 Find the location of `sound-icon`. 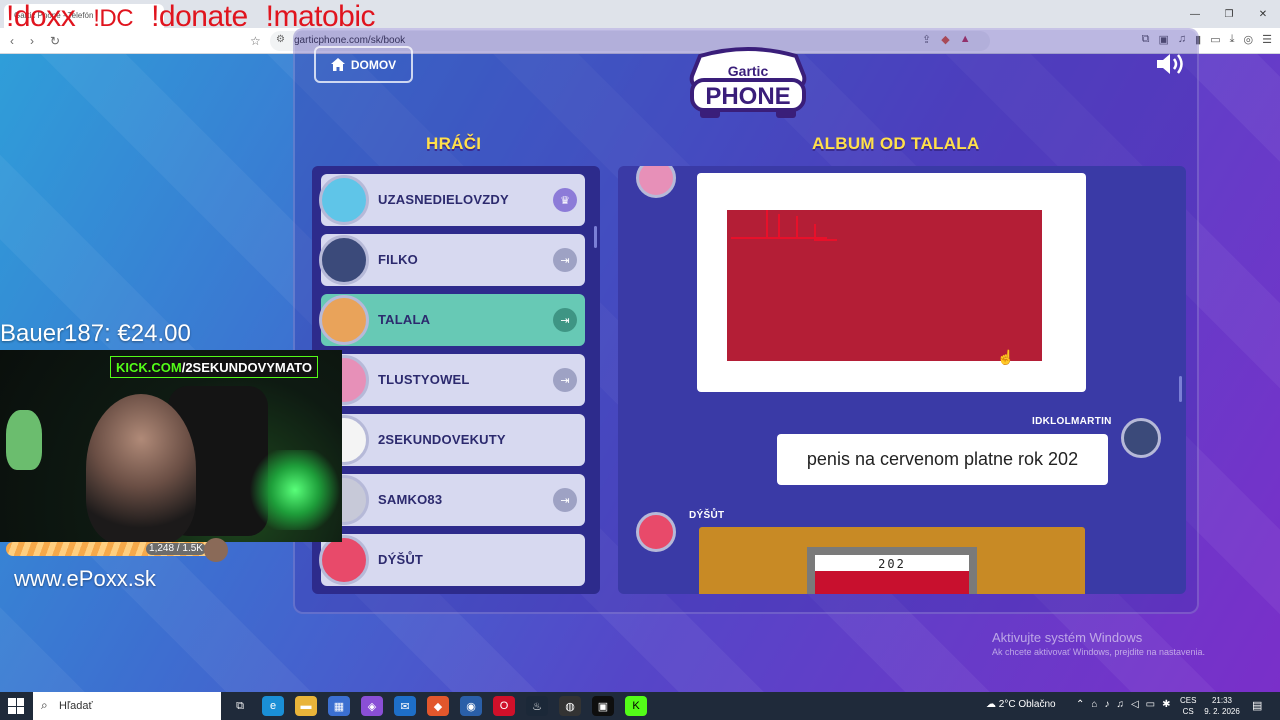

sound-icon is located at coordinates (1171, 64).